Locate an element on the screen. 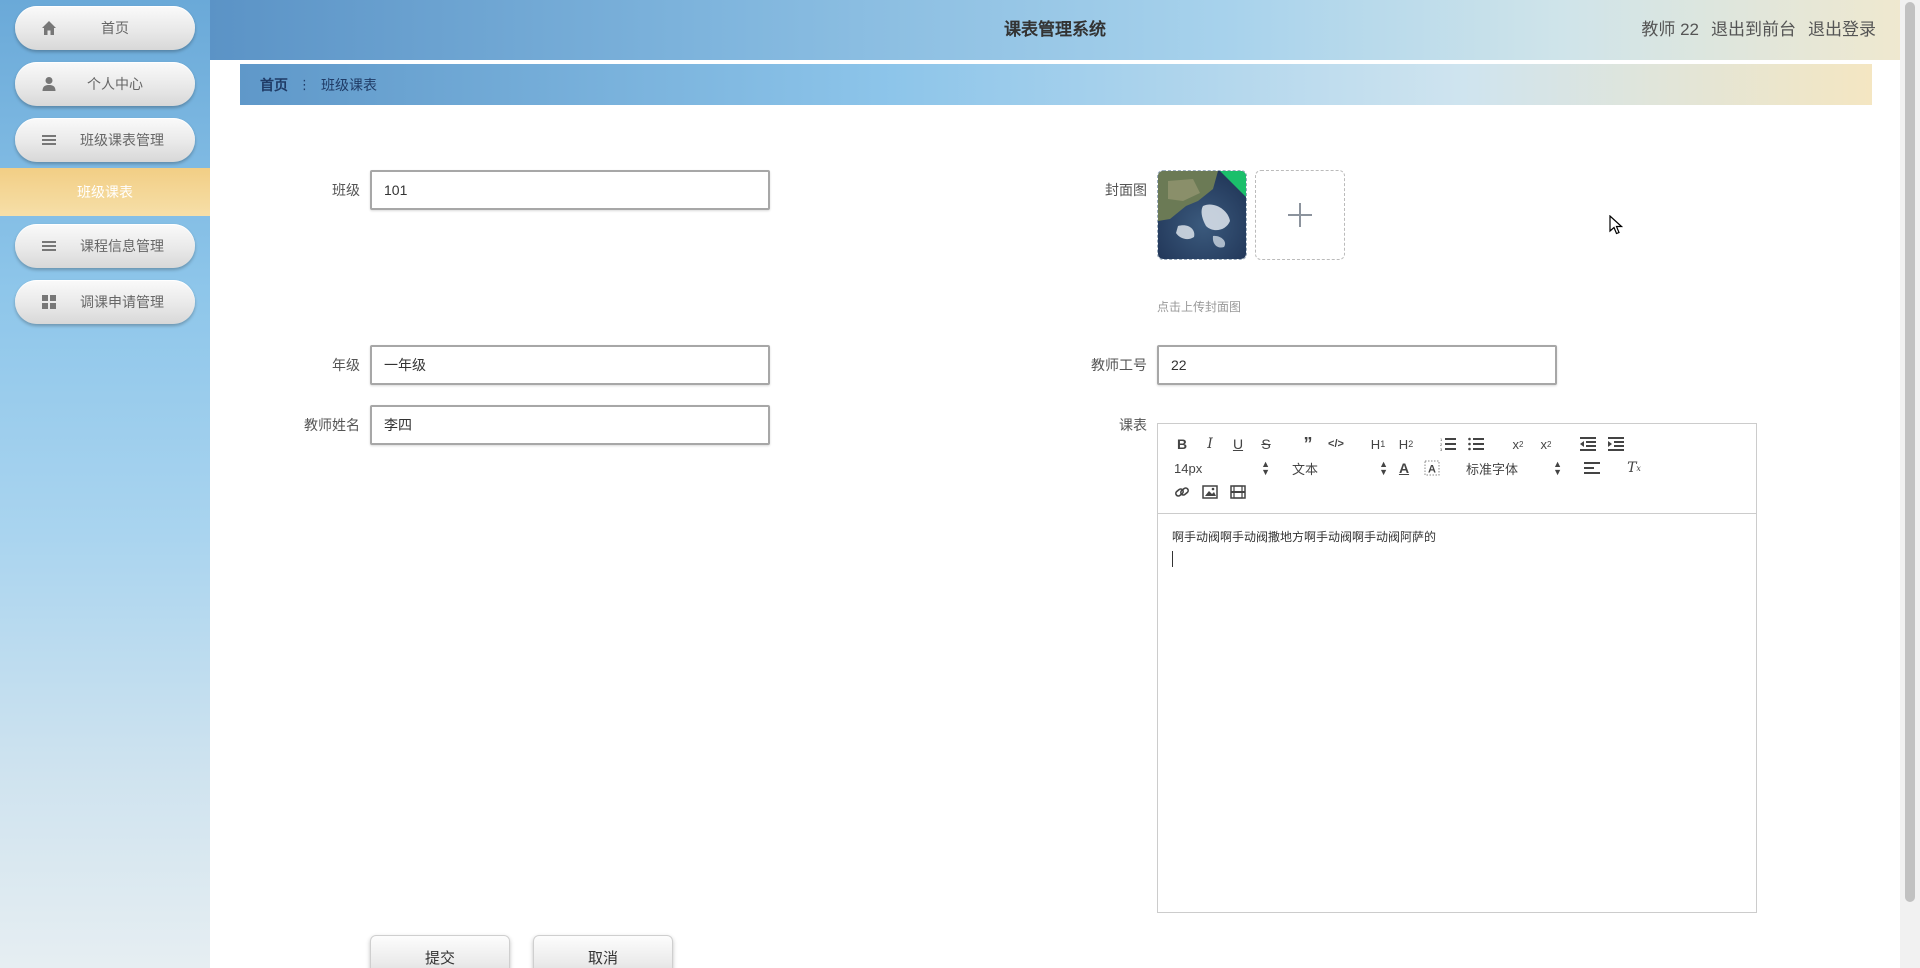 The height and width of the screenshot is (968, 1920). blockquote-icon: ” is located at coordinates (1308, 444).